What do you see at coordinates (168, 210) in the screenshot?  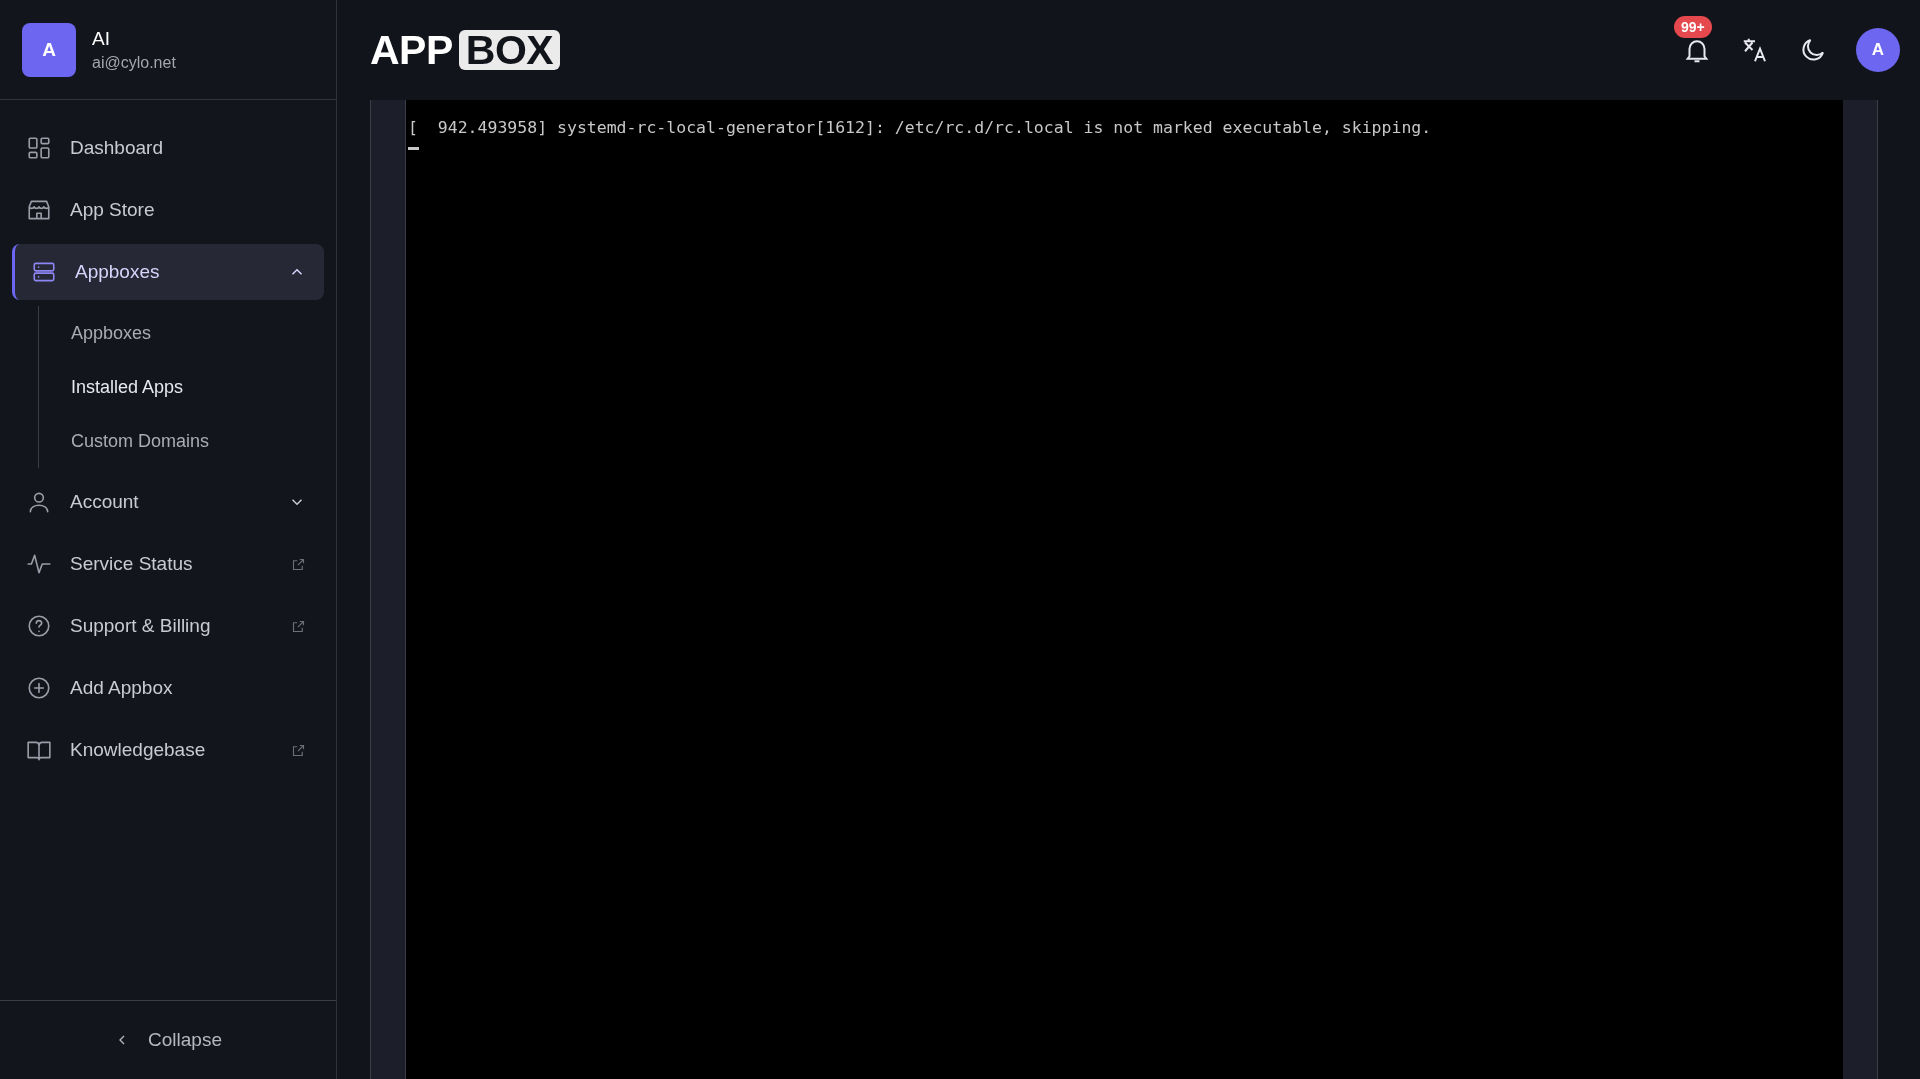 I see `sidebar-item: App Store` at bounding box center [168, 210].